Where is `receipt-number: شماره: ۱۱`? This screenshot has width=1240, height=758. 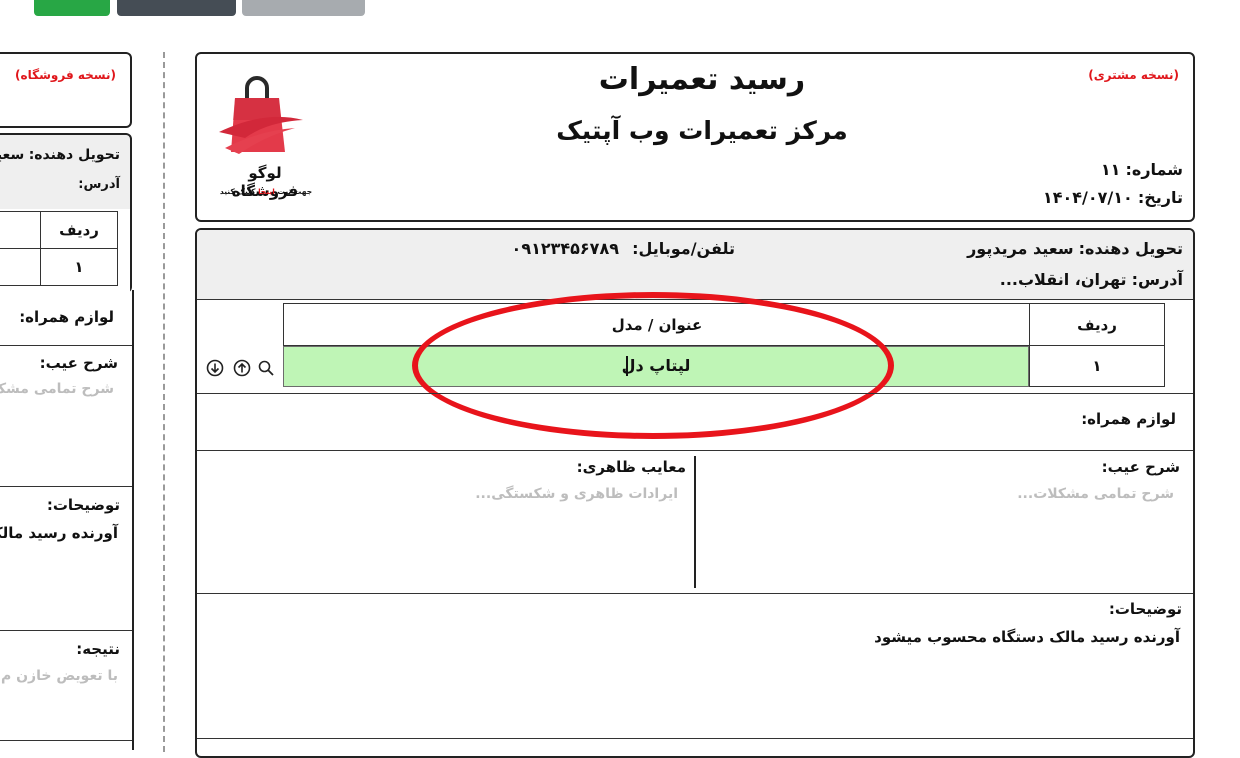
receipt-number: شماره: ۱۱ is located at coordinates (1141, 169).